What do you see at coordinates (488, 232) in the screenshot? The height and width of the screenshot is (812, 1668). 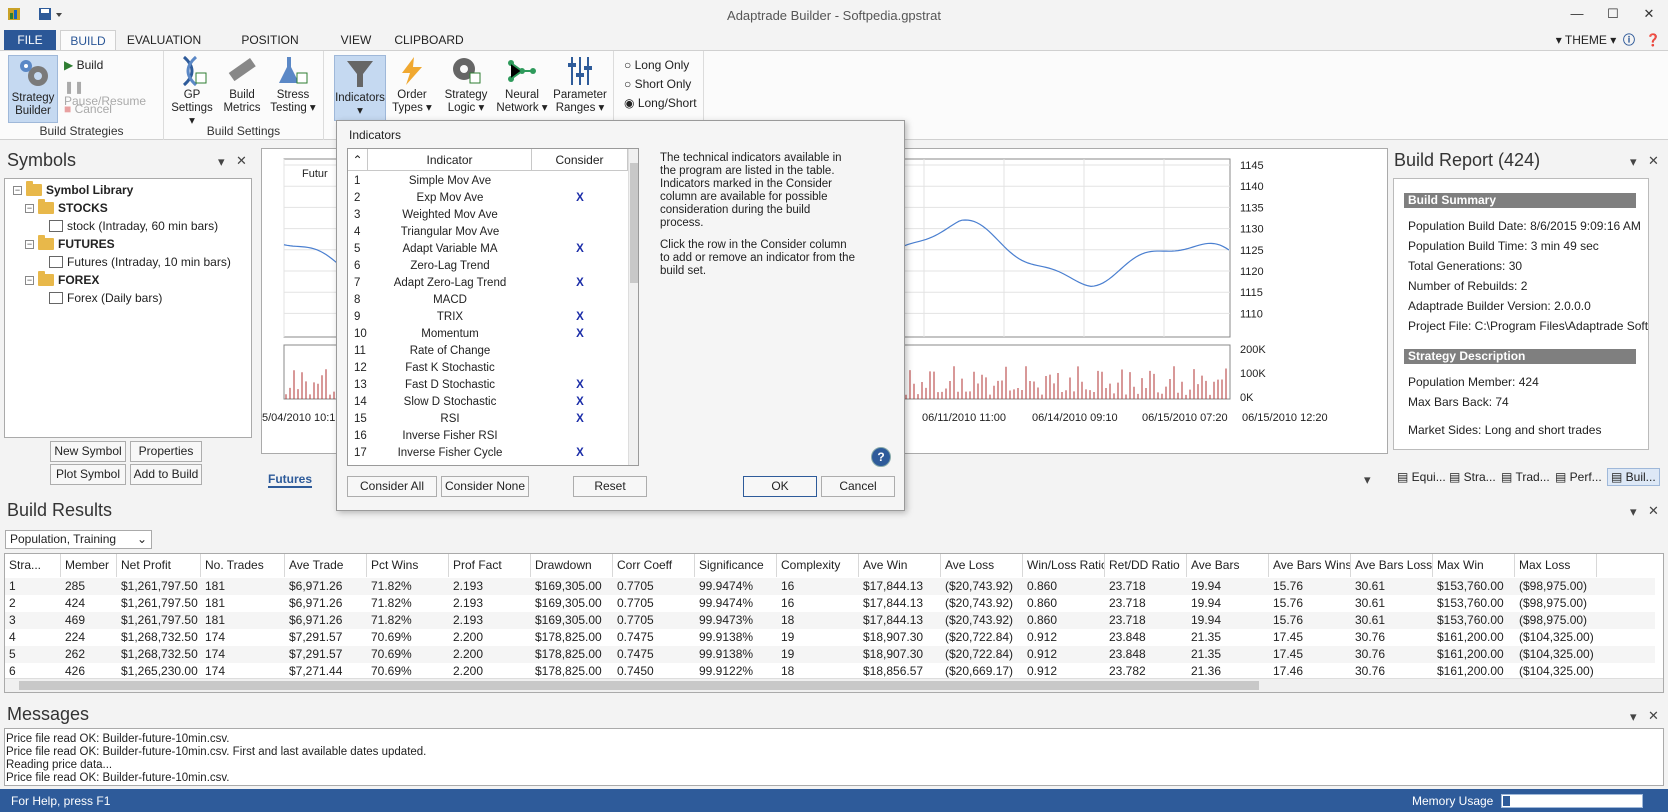 I see `indicator-row: 4 Triangular Mov Ave` at bounding box center [488, 232].